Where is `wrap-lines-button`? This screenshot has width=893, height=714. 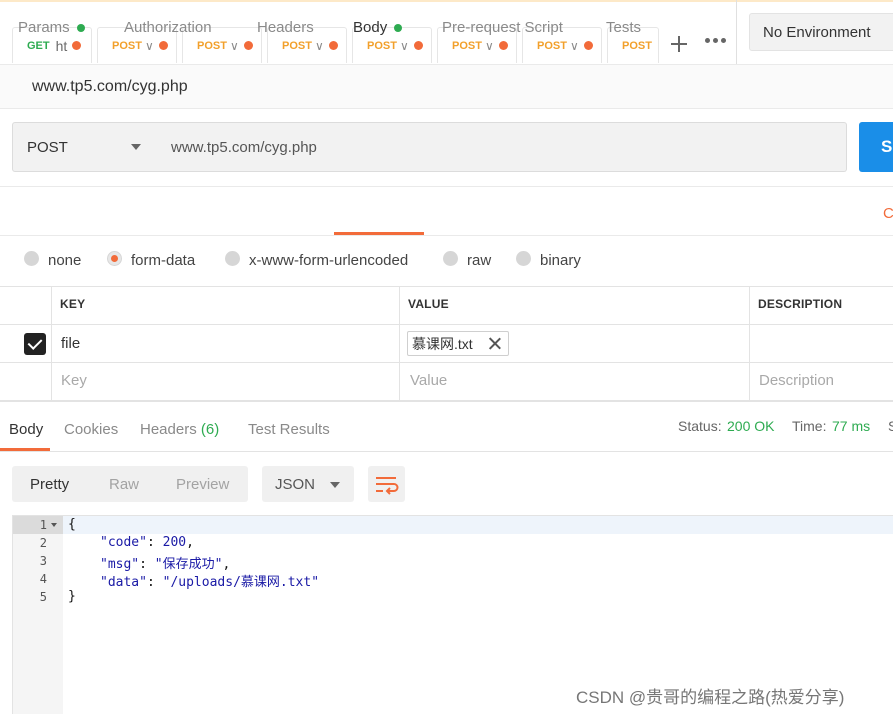 wrap-lines-button is located at coordinates (386, 484).